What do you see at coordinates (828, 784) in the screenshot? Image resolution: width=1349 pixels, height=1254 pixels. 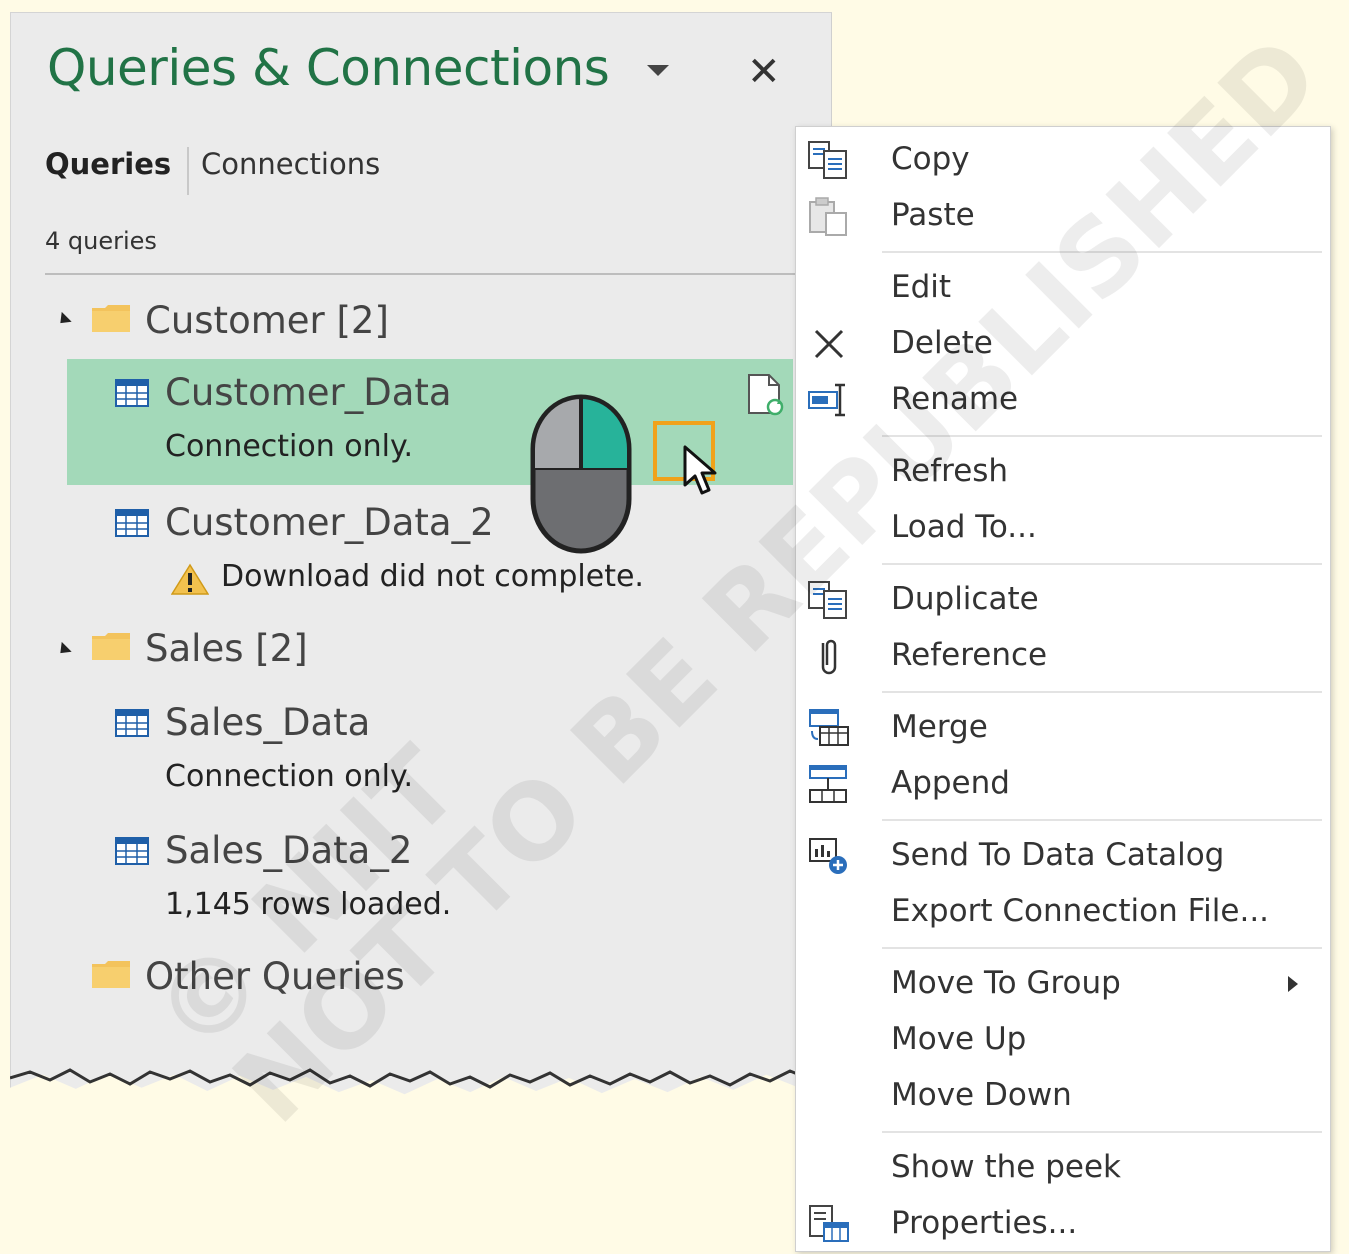 I see `append-icon` at bounding box center [828, 784].